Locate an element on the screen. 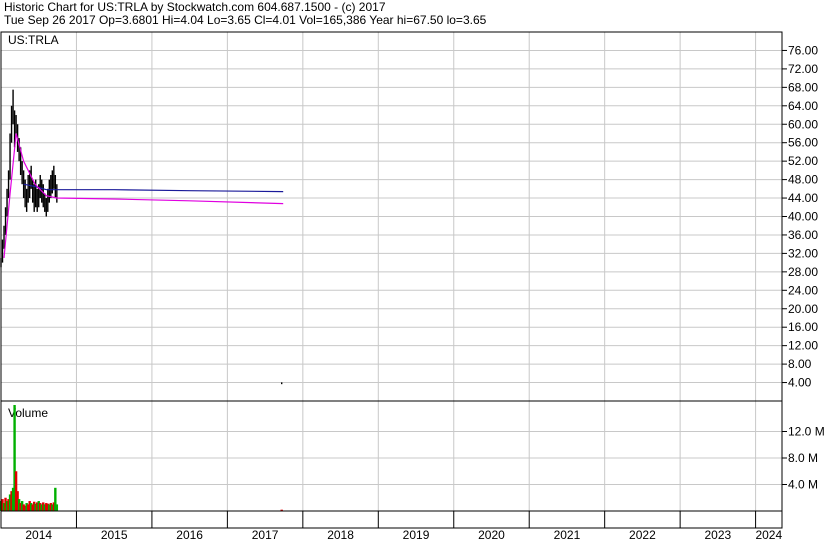 This screenshot has height=543, width=830. price-tick-label: 28.00 is located at coordinates (803, 272).